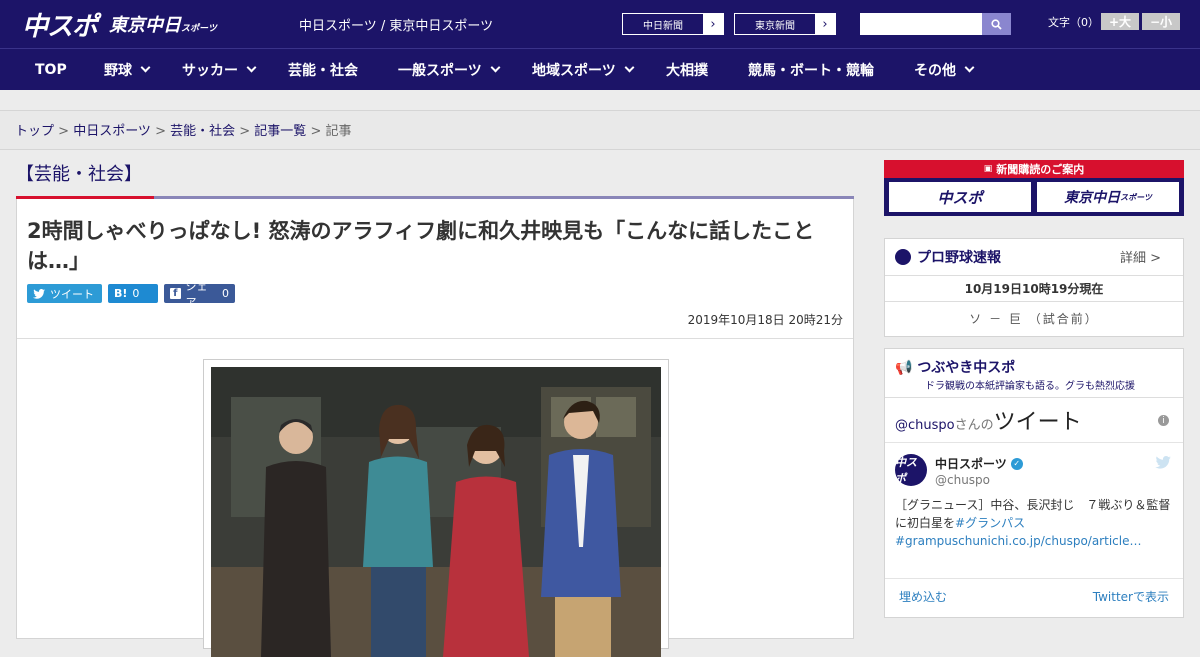  I want to click on chunichi-shimbun-button: 中日新聞 ›, so click(673, 24).